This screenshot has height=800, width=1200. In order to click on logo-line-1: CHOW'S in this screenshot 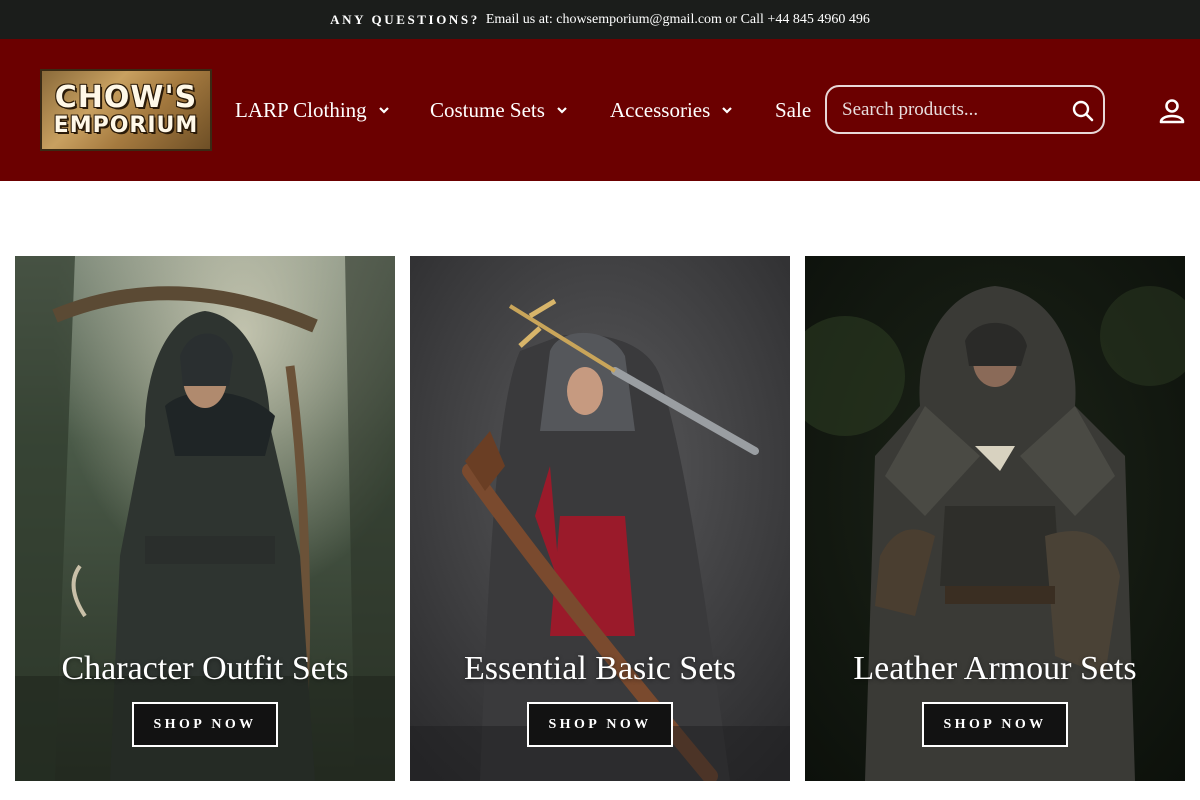, I will do `click(126, 97)`.